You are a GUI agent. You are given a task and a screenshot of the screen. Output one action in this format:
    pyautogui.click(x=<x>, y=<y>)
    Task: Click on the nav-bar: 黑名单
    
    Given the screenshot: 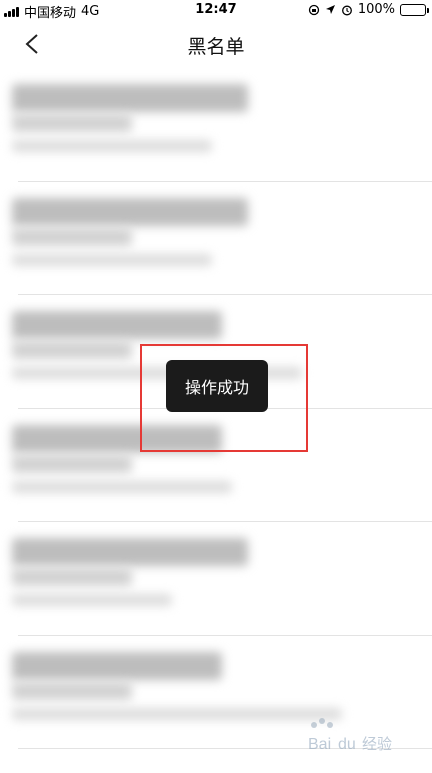 What is the action you would take?
    pyautogui.click(x=216, y=44)
    